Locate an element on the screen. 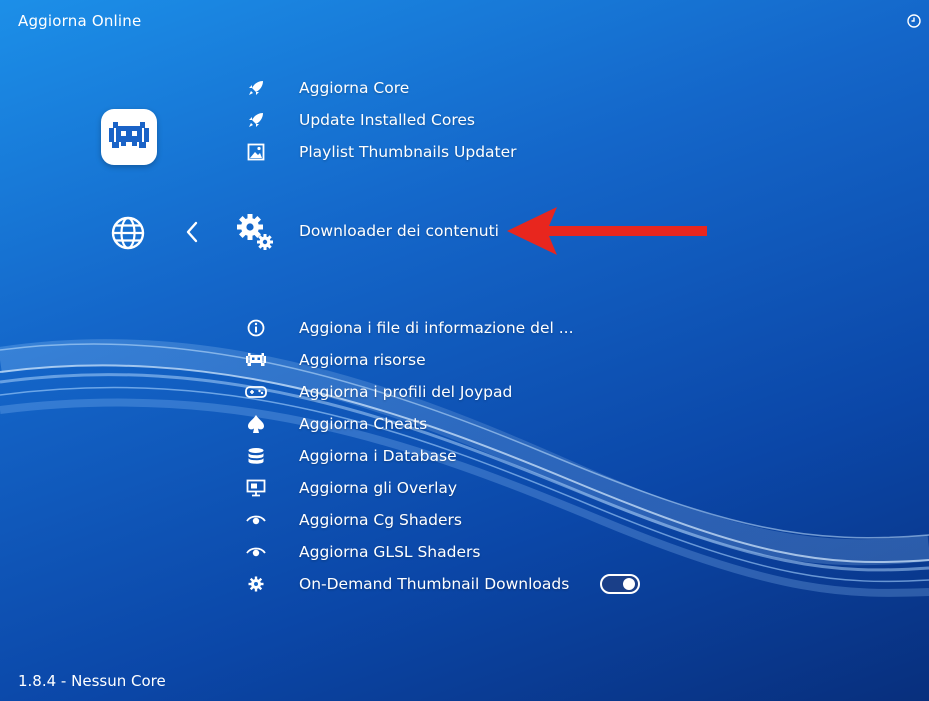  menu-item-aggiorna-core: Aggiorna Core is located at coordinates (450, 88).